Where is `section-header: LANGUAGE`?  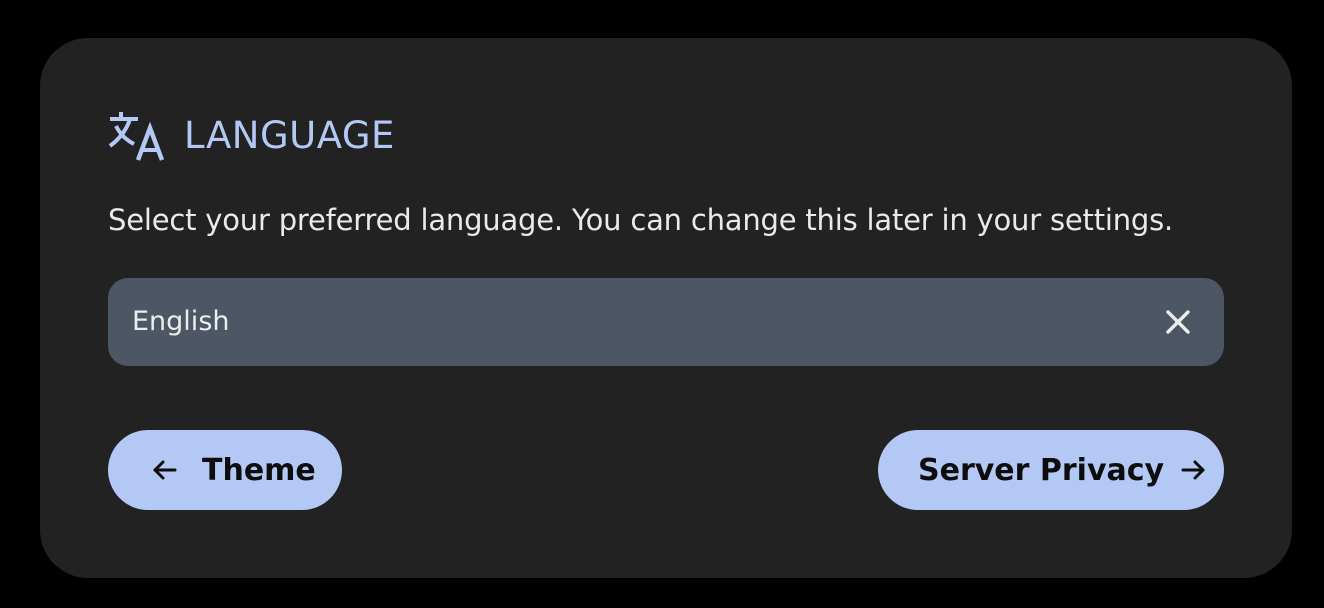
section-header: LANGUAGE is located at coordinates (251, 136).